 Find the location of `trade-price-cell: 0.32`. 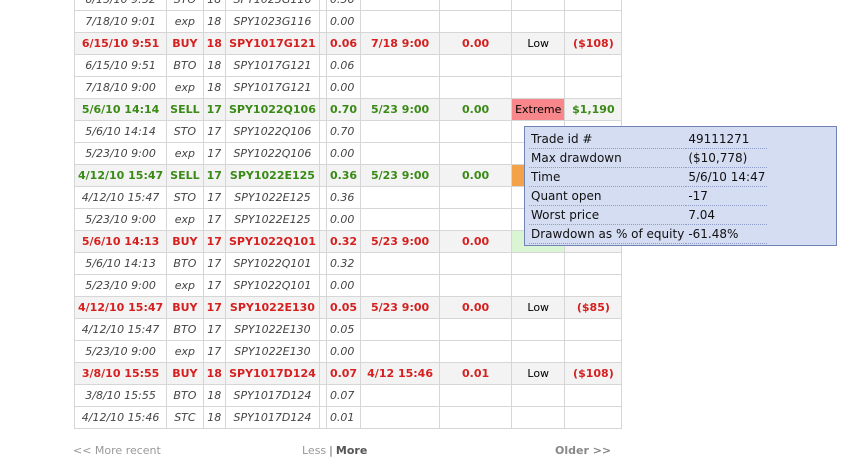

trade-price-cell: 0.32 is located at coordinates (343, 263).